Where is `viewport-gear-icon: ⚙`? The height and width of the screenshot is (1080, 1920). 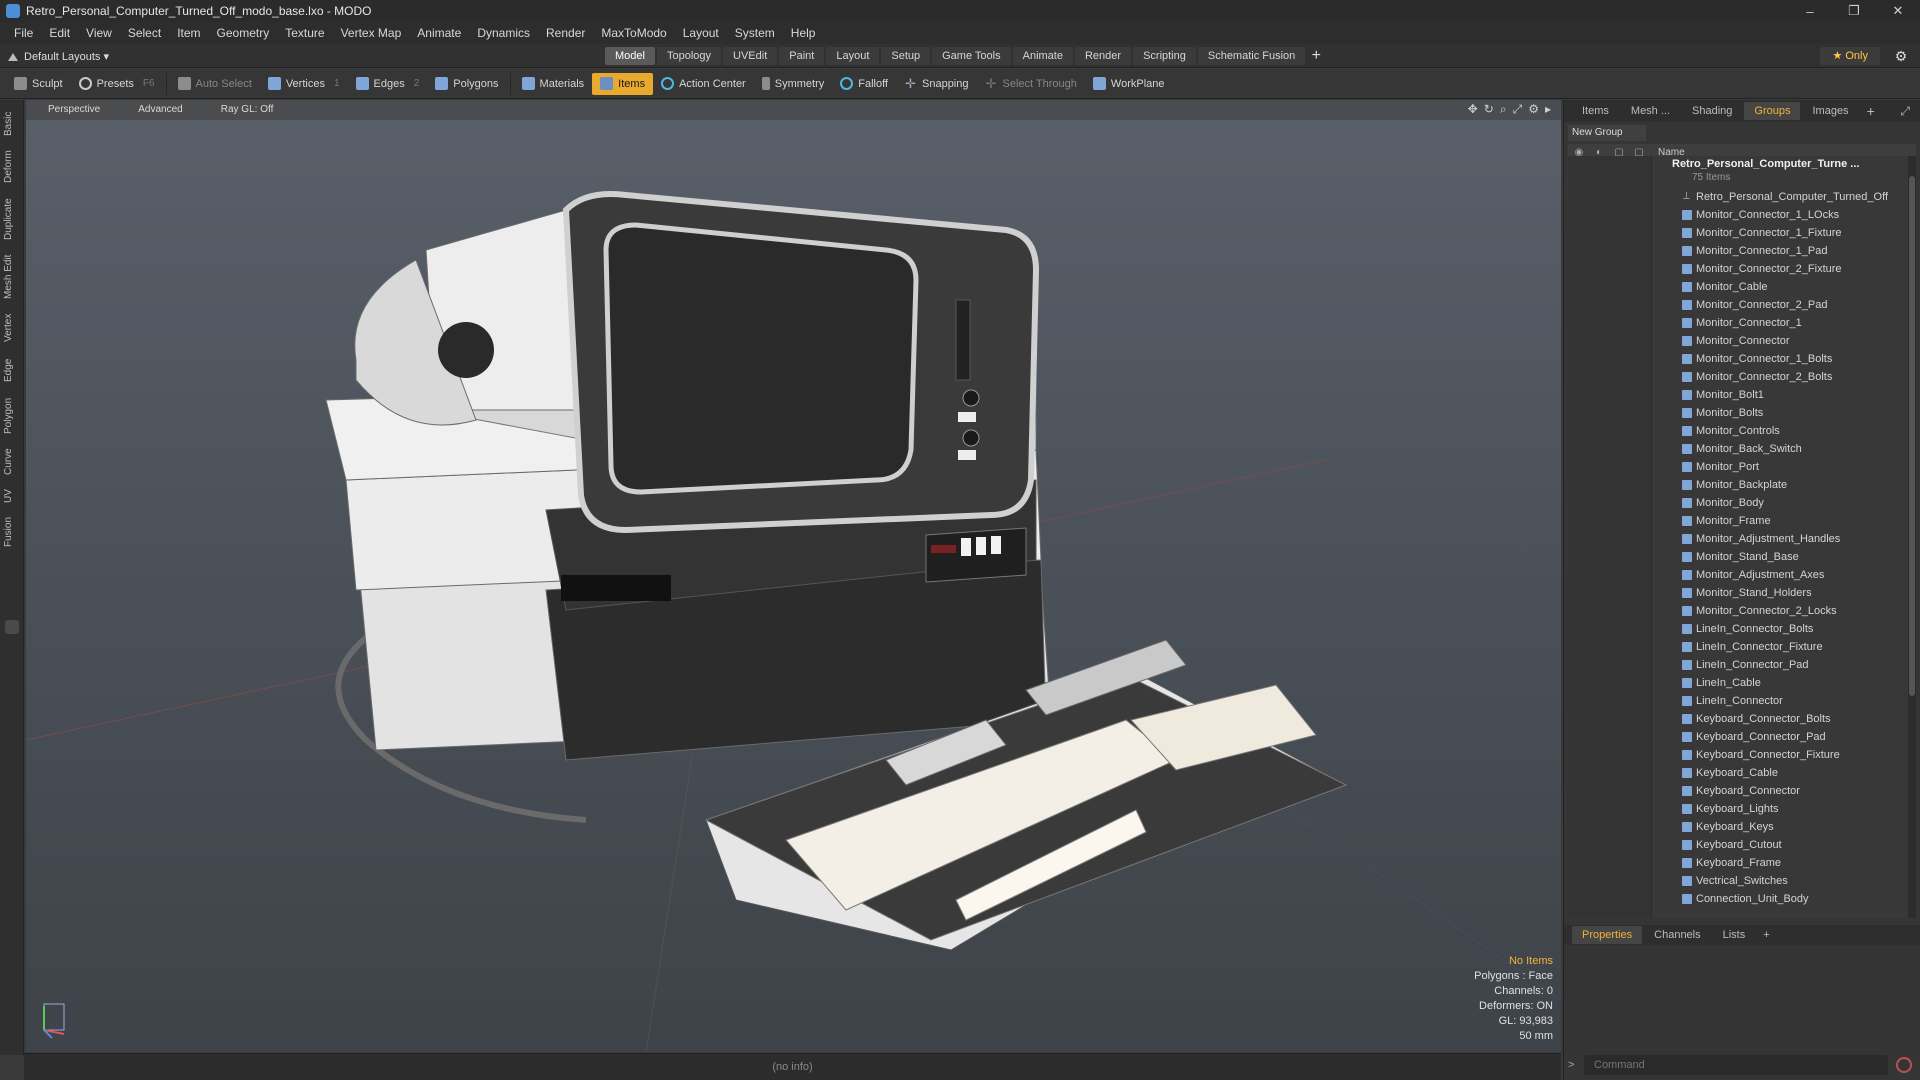 viewport-gear-icon: ⚙ is located at coordinates (1533, 109).